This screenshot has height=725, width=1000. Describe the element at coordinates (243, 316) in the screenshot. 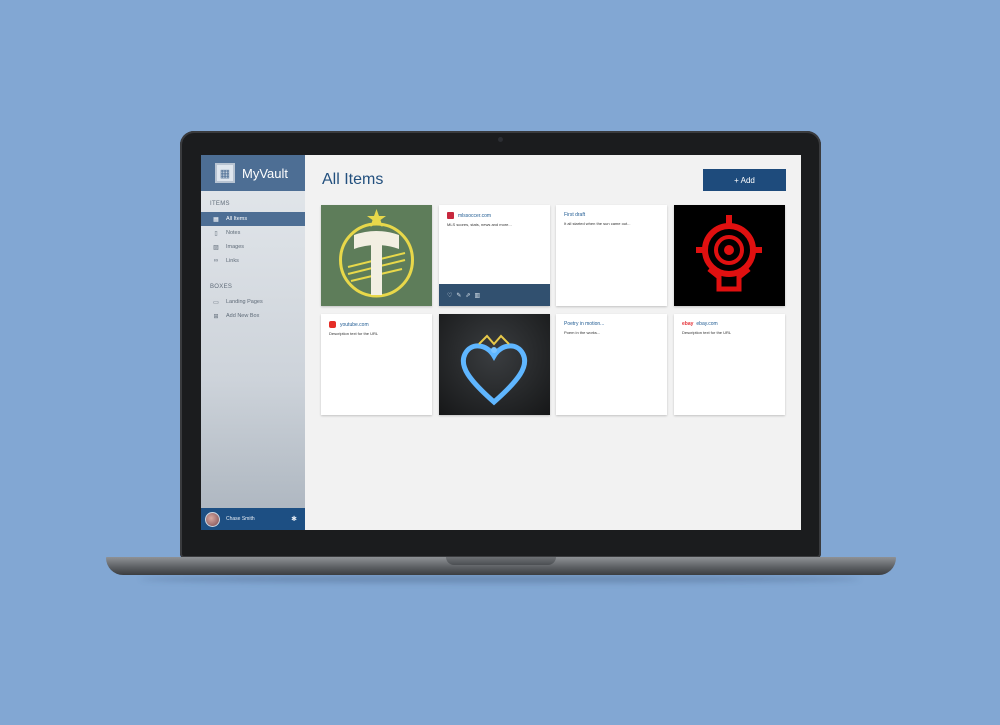

I see `sidebar-item-label: Add New Box` at that location.